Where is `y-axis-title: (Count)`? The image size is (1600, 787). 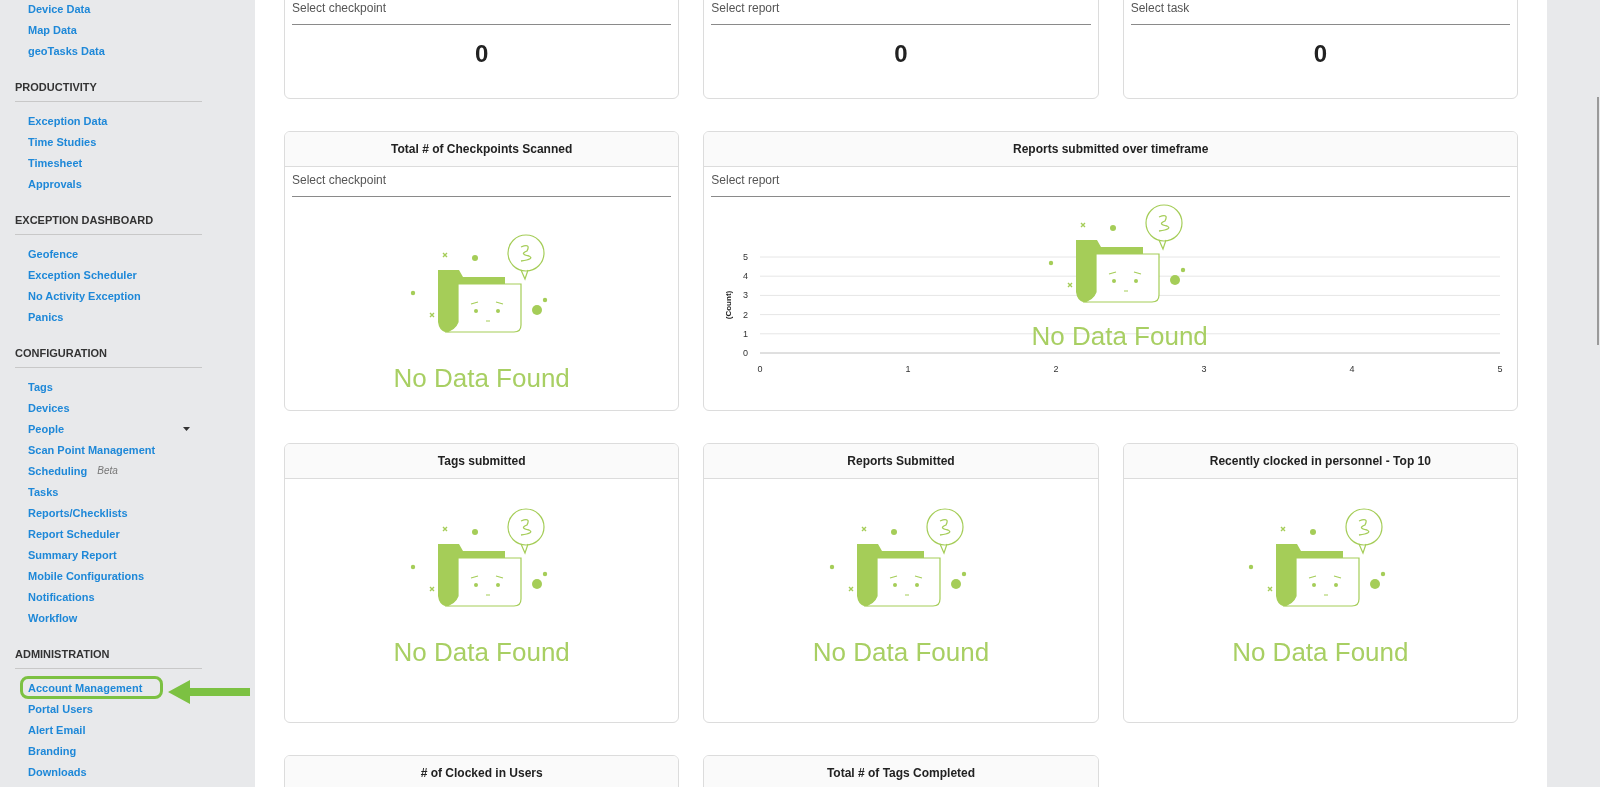
y-axis-title: (Count) is located at coordinates (729, 305).